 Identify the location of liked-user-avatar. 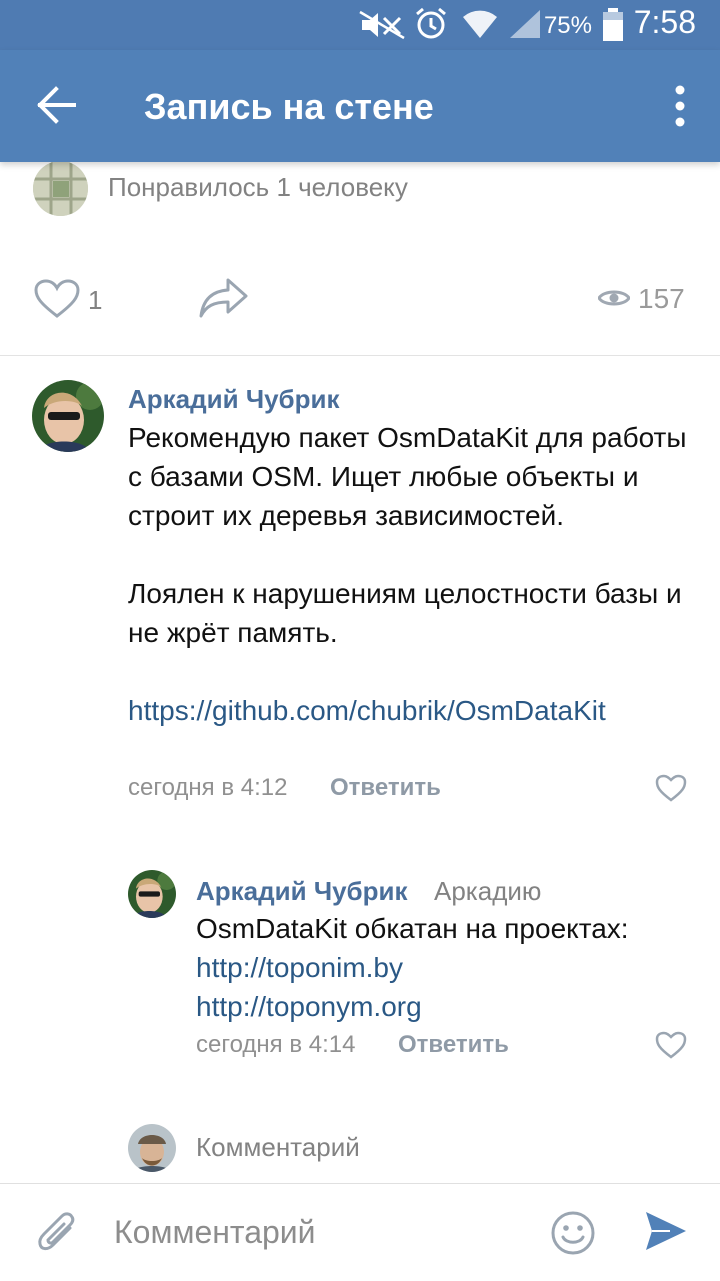
(60, 188).